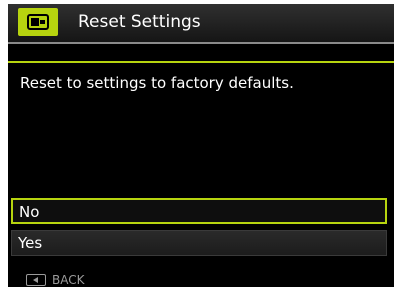 The image size is (400, 289). What do you see at coordinates (199, 243) in the screenshot?
I see `option-yes: Yes` at bounding box center [199, 243].